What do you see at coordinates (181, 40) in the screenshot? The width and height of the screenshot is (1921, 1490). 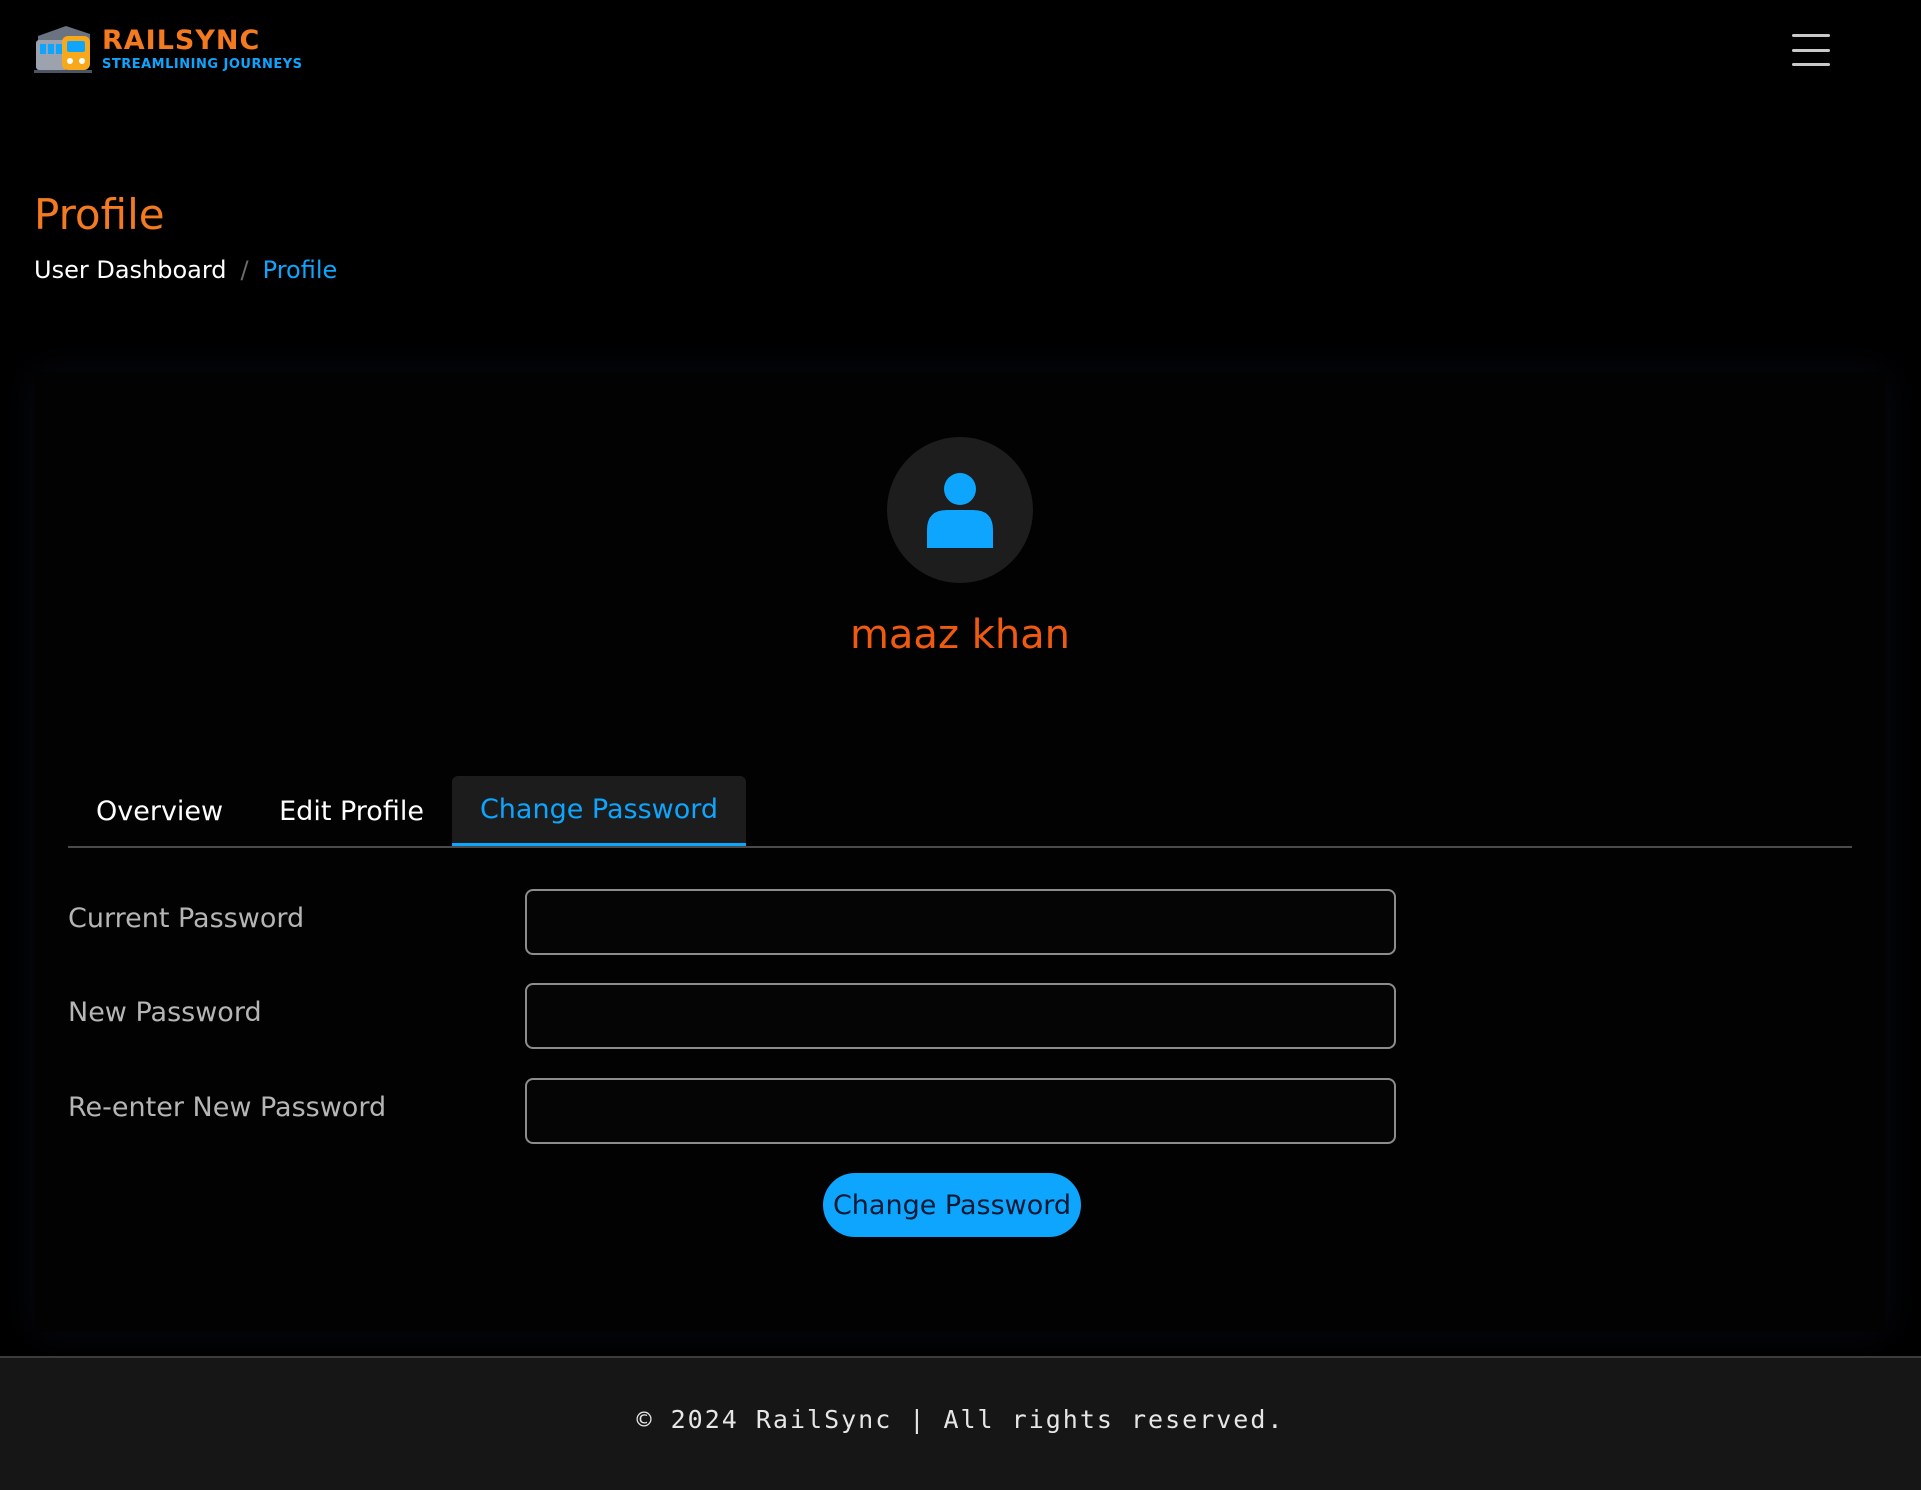 I see `brand-name: RAILSYNC` at bounding box center [181, 40].